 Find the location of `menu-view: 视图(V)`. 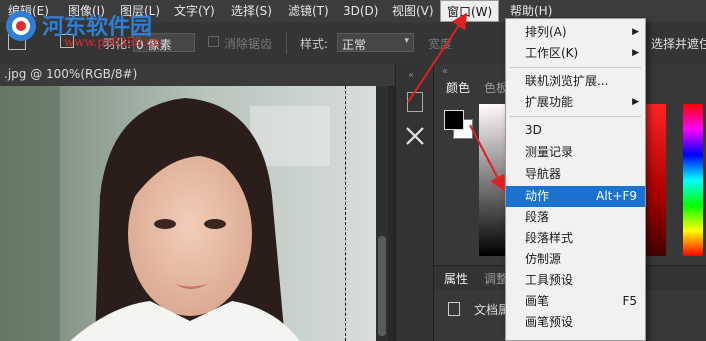

menu-view: 视图(V) is located at coordinates (413, 11).